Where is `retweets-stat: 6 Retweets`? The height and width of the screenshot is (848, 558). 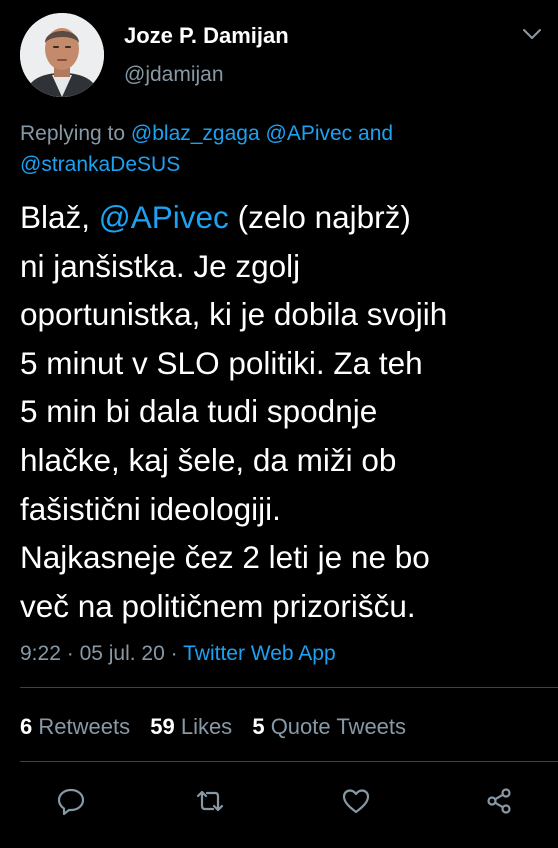 retweets-stat: 6 Retweets is located at coordinates (75, 726).